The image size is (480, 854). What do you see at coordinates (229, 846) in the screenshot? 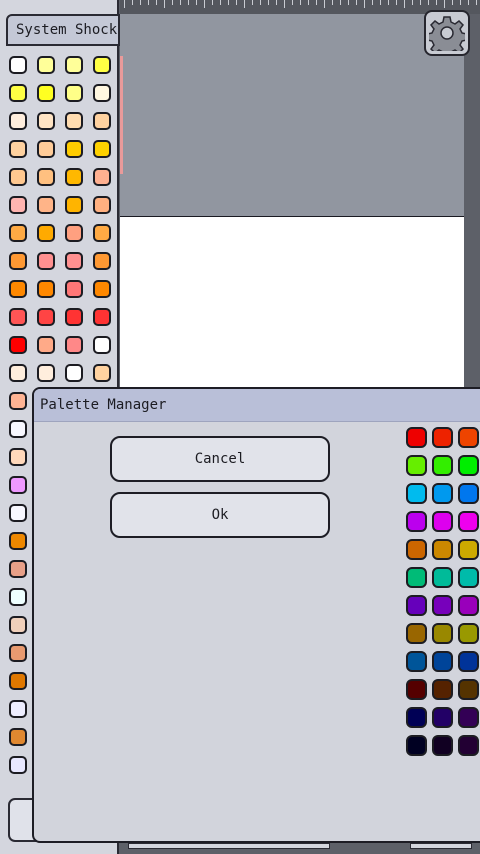
I see `scrollbar` at bounding box center [229, 846].